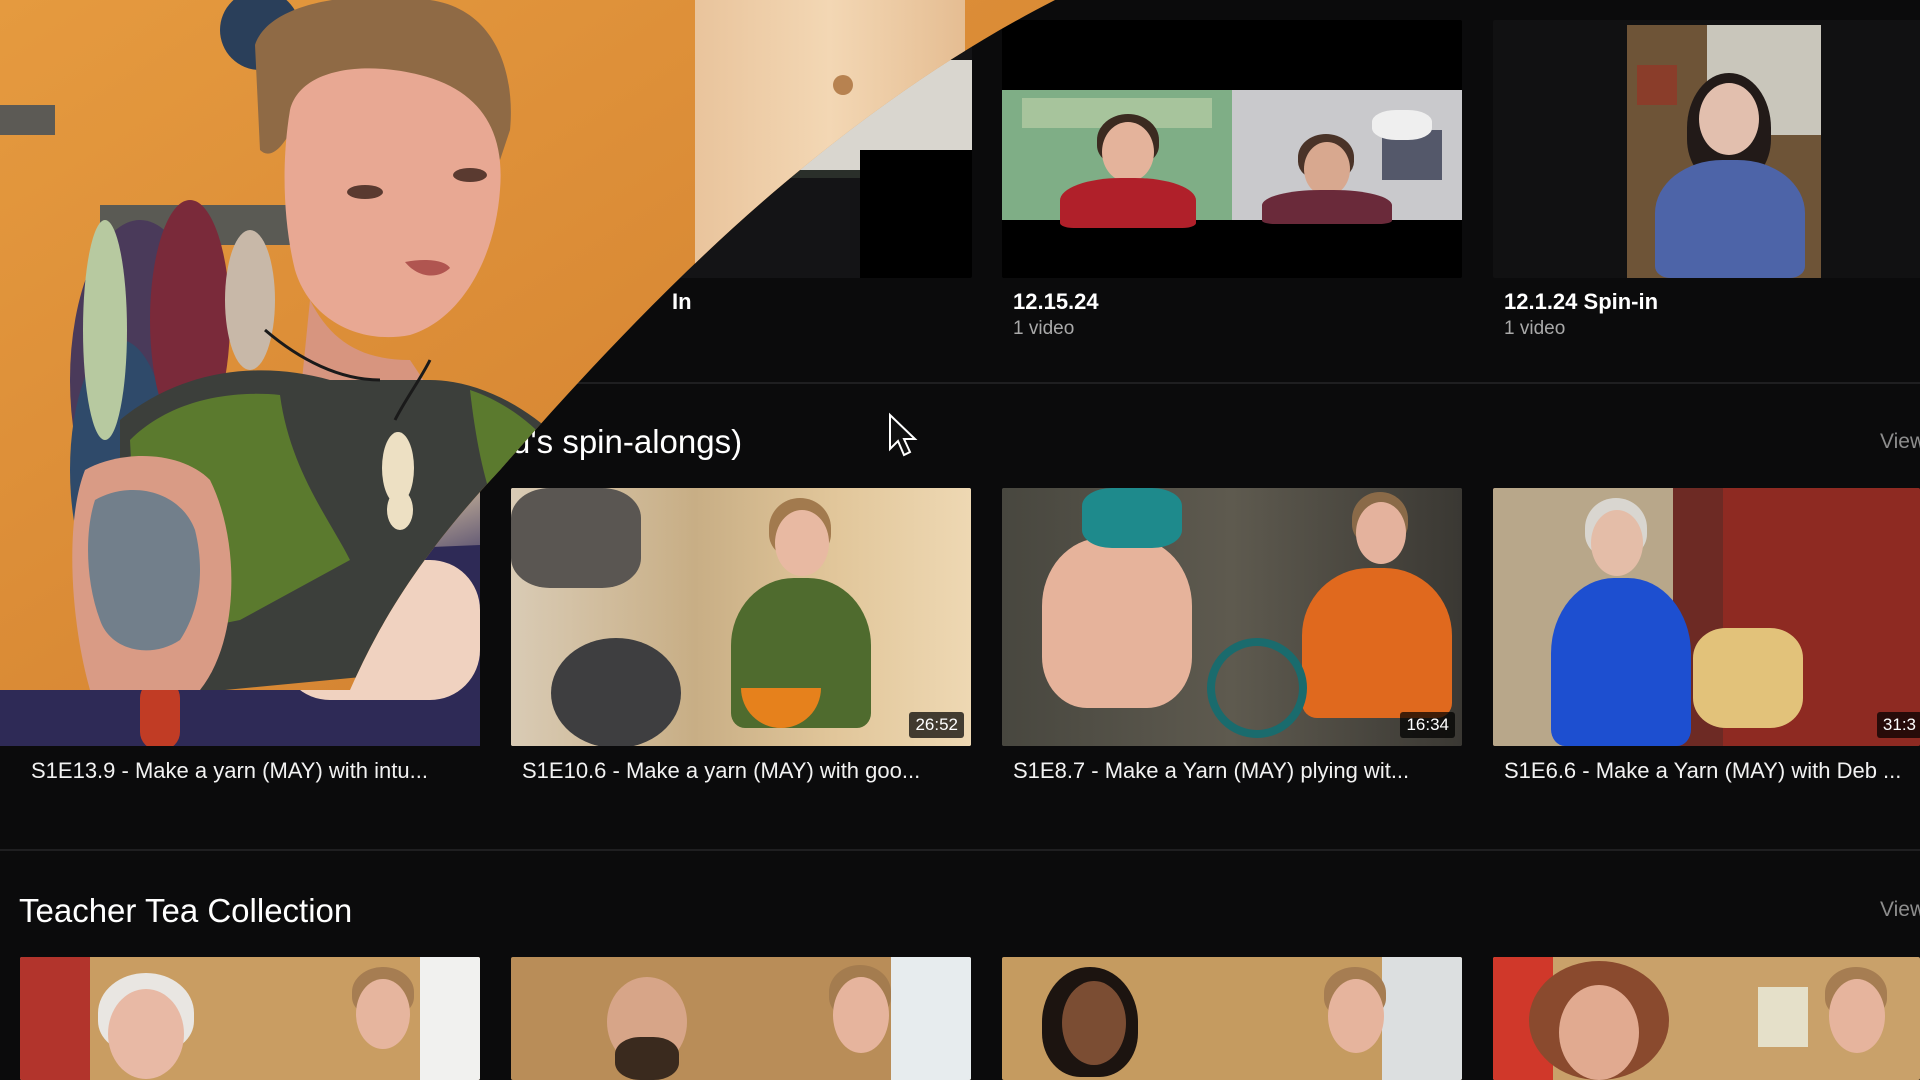 This screenshot has height=1080, width=1920. Describe the element at coordinates (903, 434) in the screenshot. I see `mouse-pointer-icon` at that location.